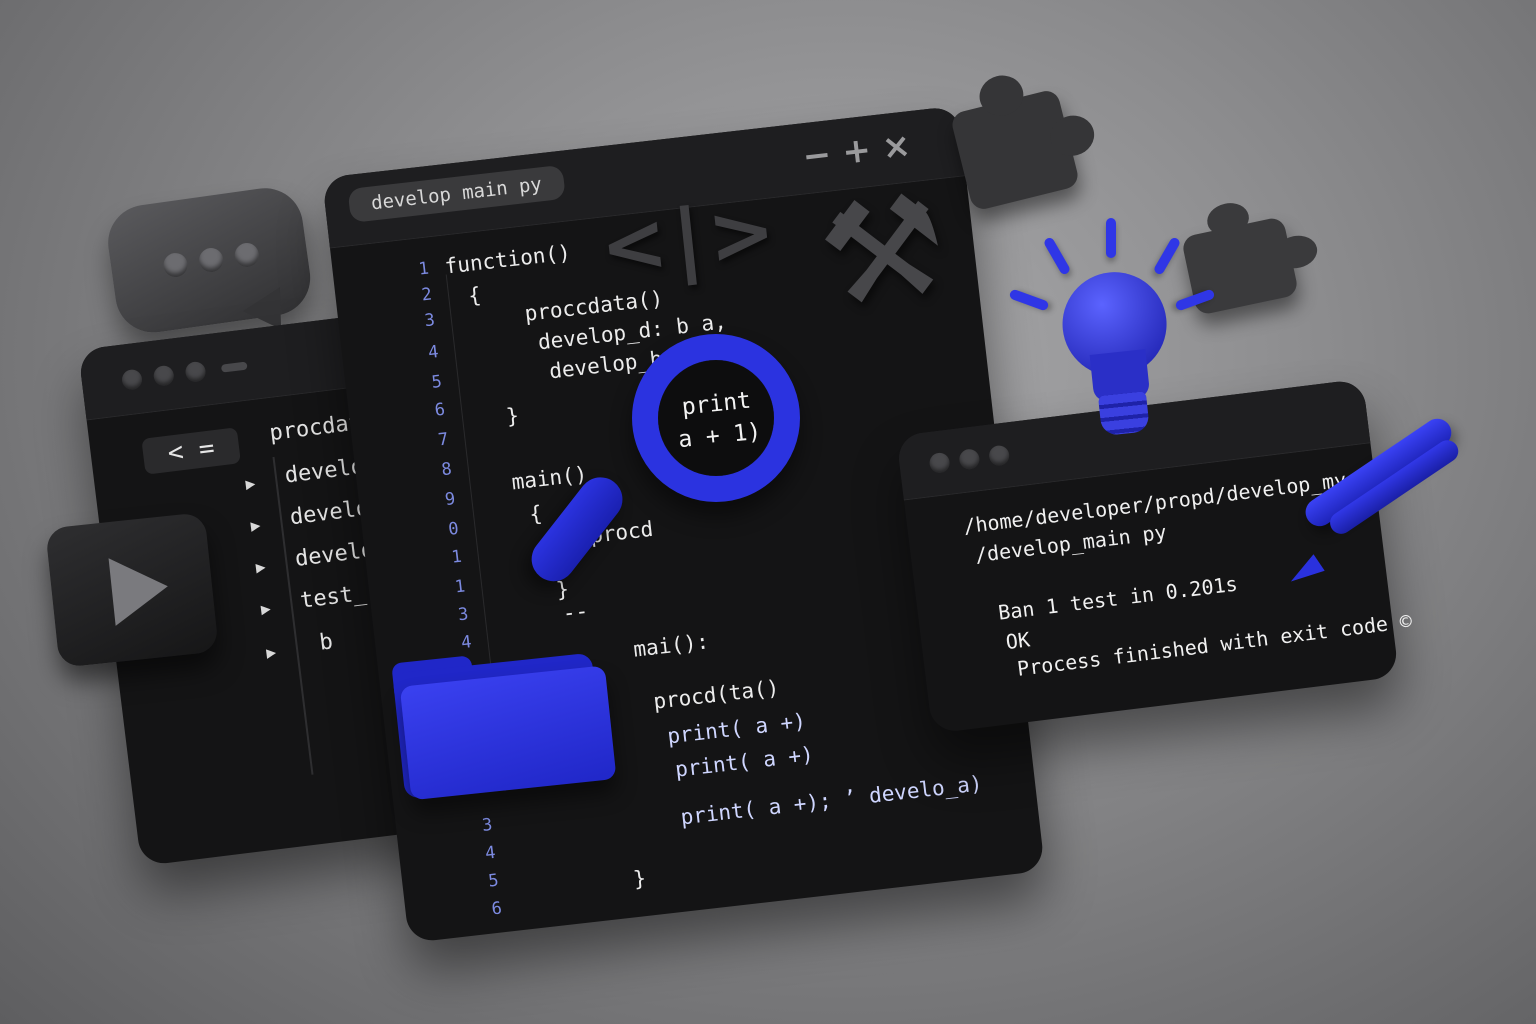 The width and height of the screenshot is (1536, 1024). Describe the element at coordinates (831, 800) in the screenshot. I see `code-line: print( a +); ’ develo_a)` at that location.